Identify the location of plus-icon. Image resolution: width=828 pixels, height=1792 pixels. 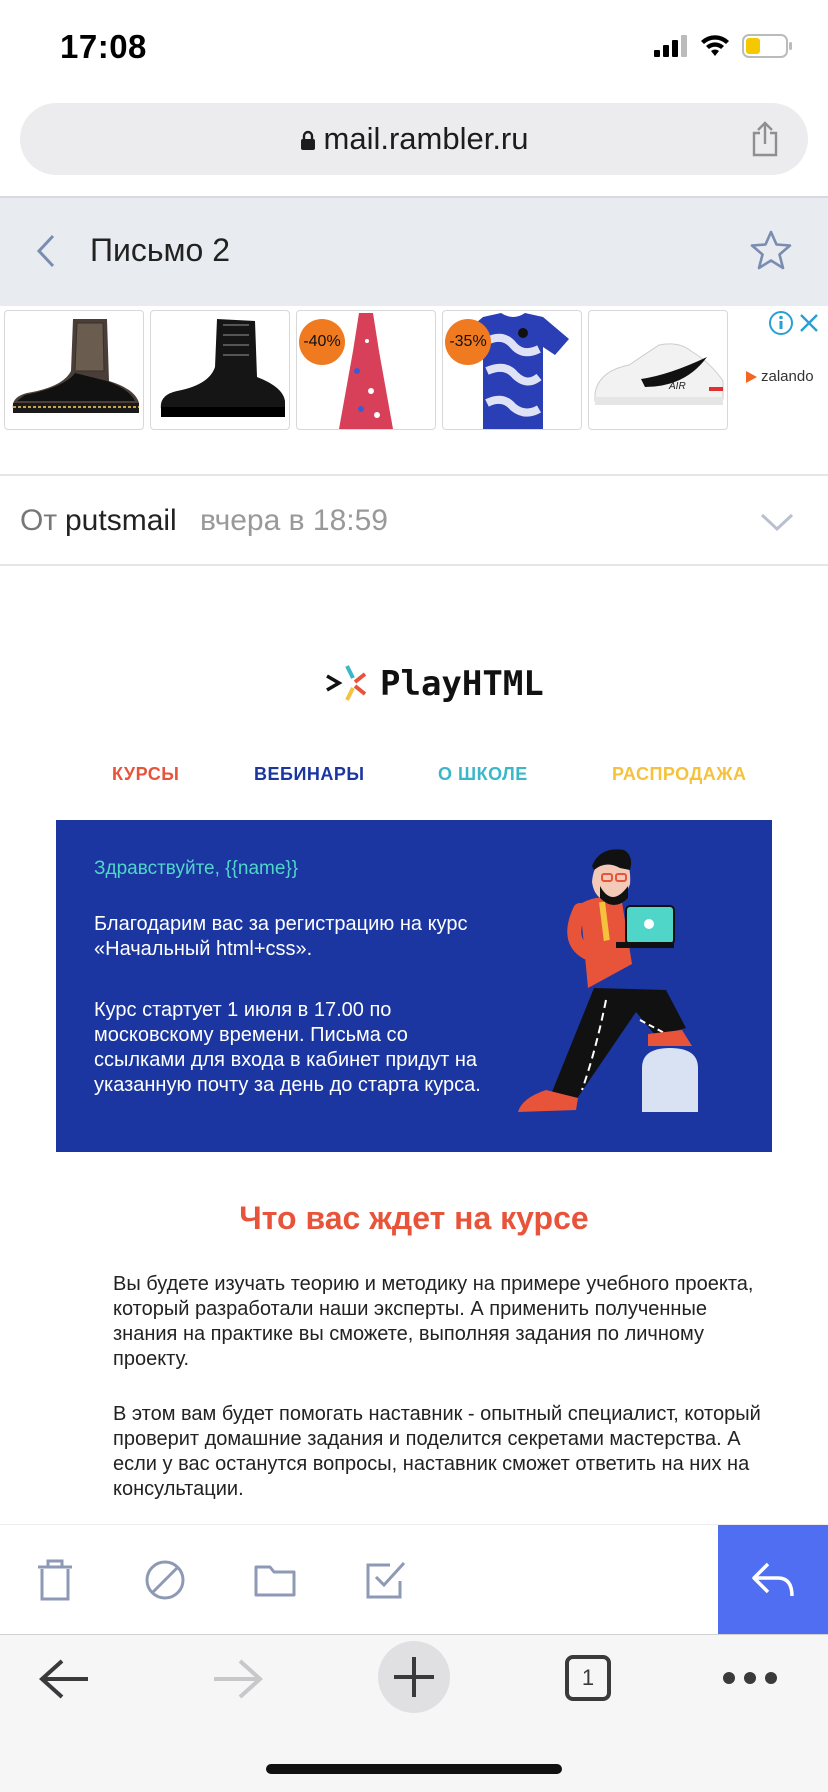
(414, 1677).